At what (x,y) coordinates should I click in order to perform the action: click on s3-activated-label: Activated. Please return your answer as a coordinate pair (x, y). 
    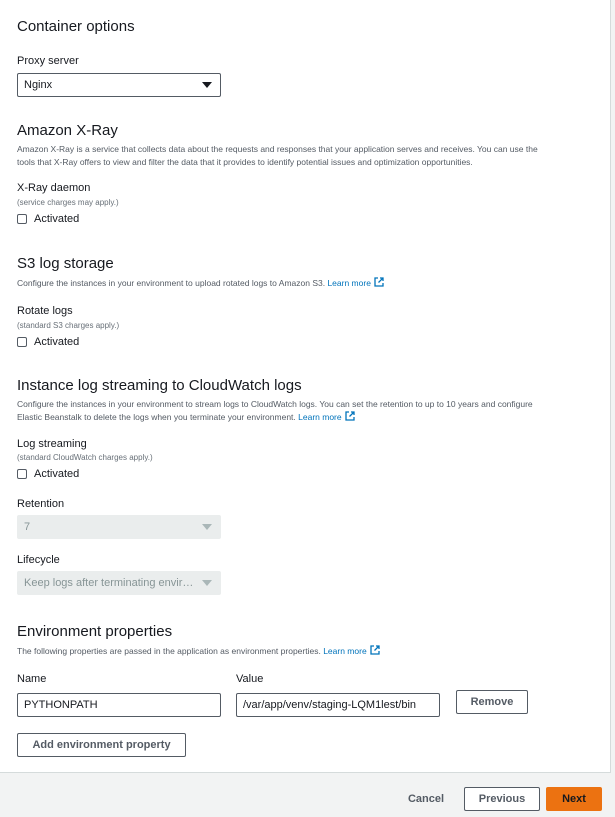
    Looking at the image, I should click on (57, 342).